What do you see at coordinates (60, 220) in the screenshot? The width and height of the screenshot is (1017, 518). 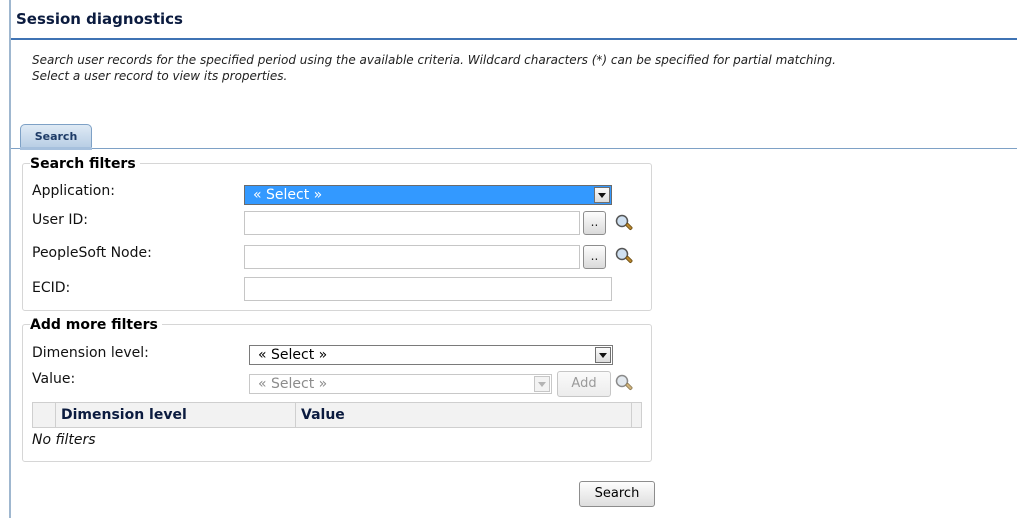 I see `user-id-label: User ID:` at bounding box center [60, 220].